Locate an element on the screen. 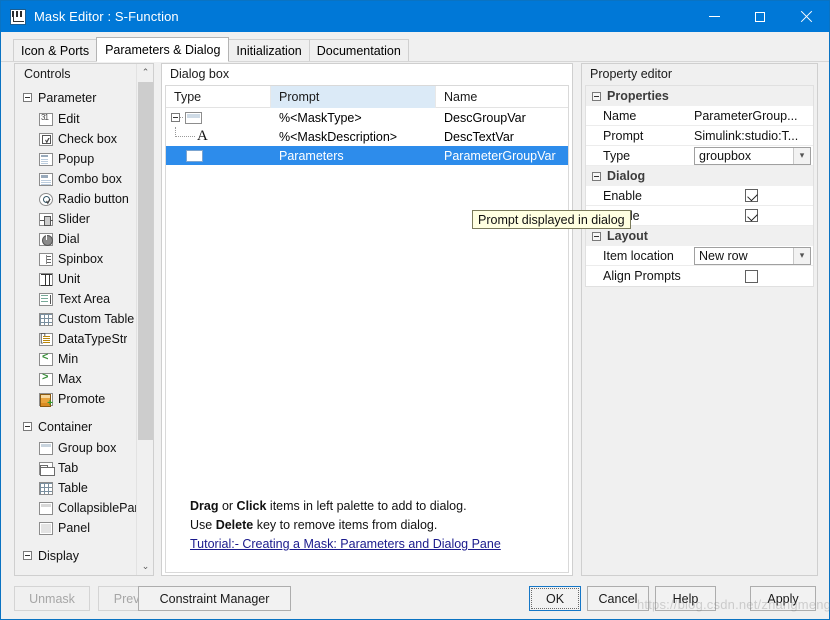 The image size is (830, 620). palette-item-slider: Slider is located at coordinates (76, 219).